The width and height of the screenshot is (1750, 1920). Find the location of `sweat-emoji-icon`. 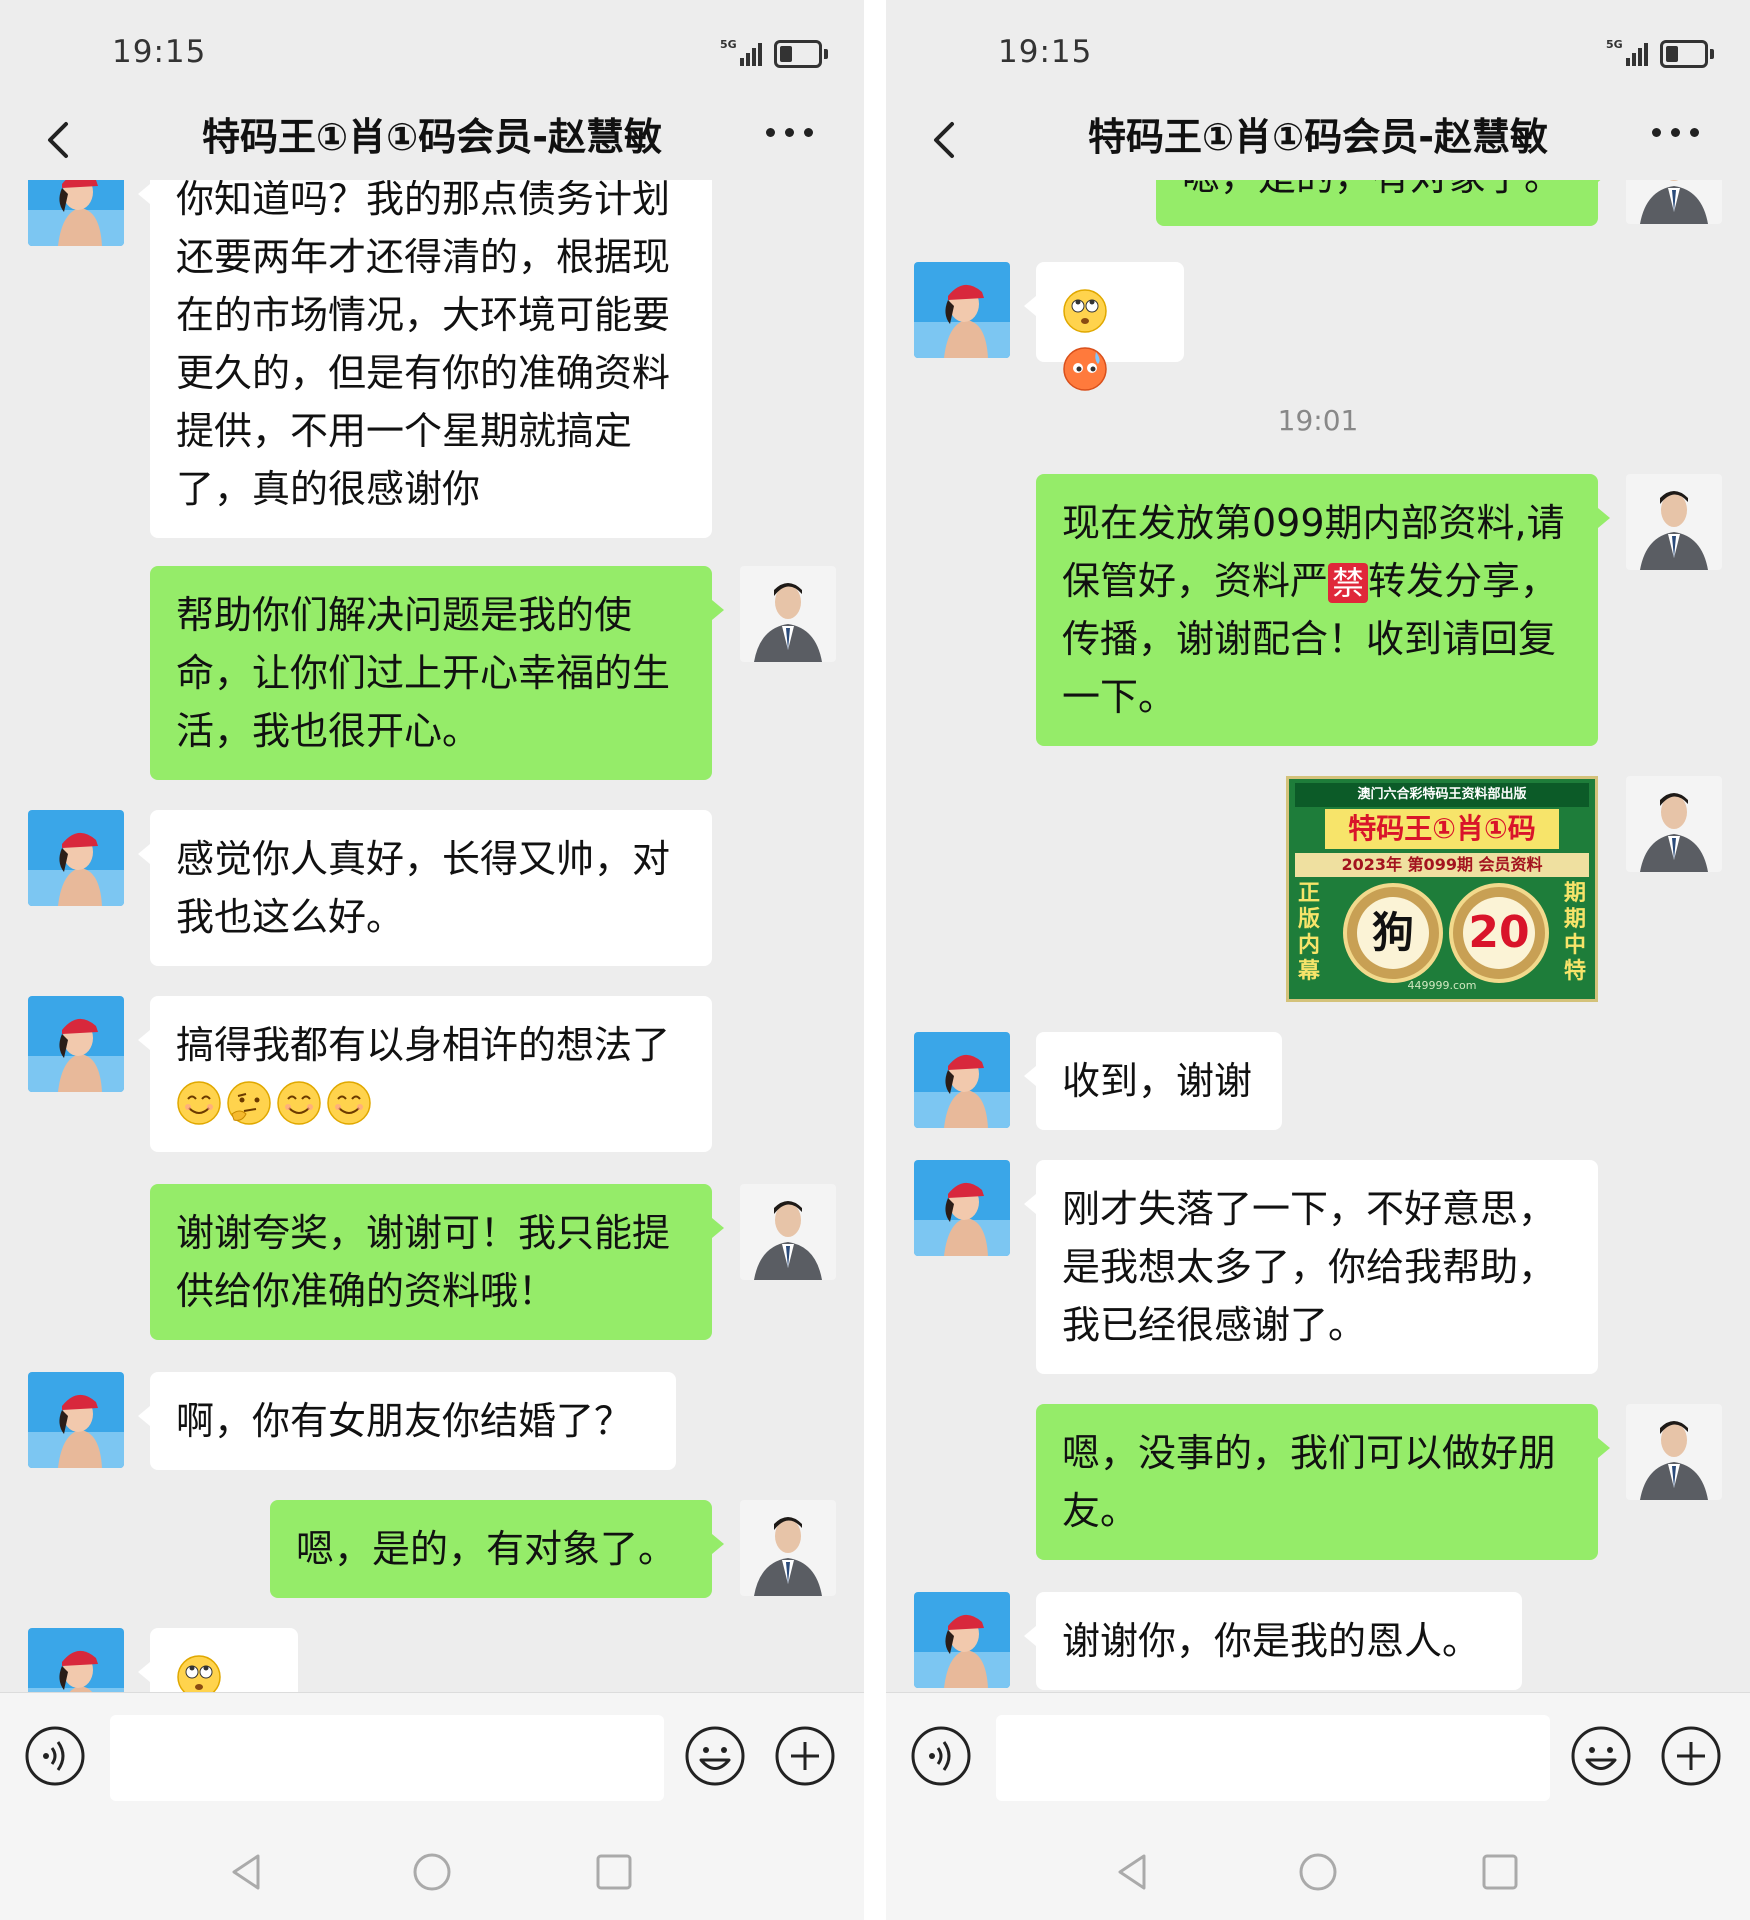

sweat-emoji-icon is located at coordinates (1085, 369).